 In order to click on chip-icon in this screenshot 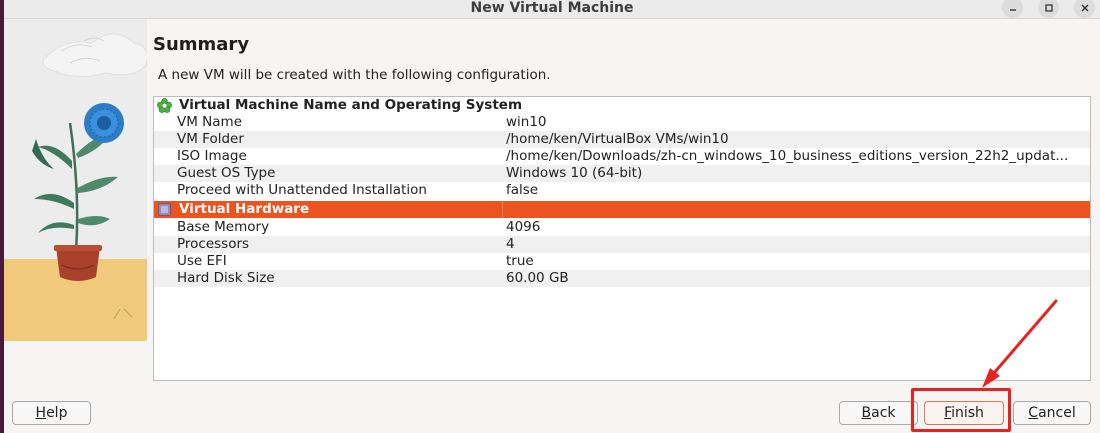, I will do `click(164, 209)`.